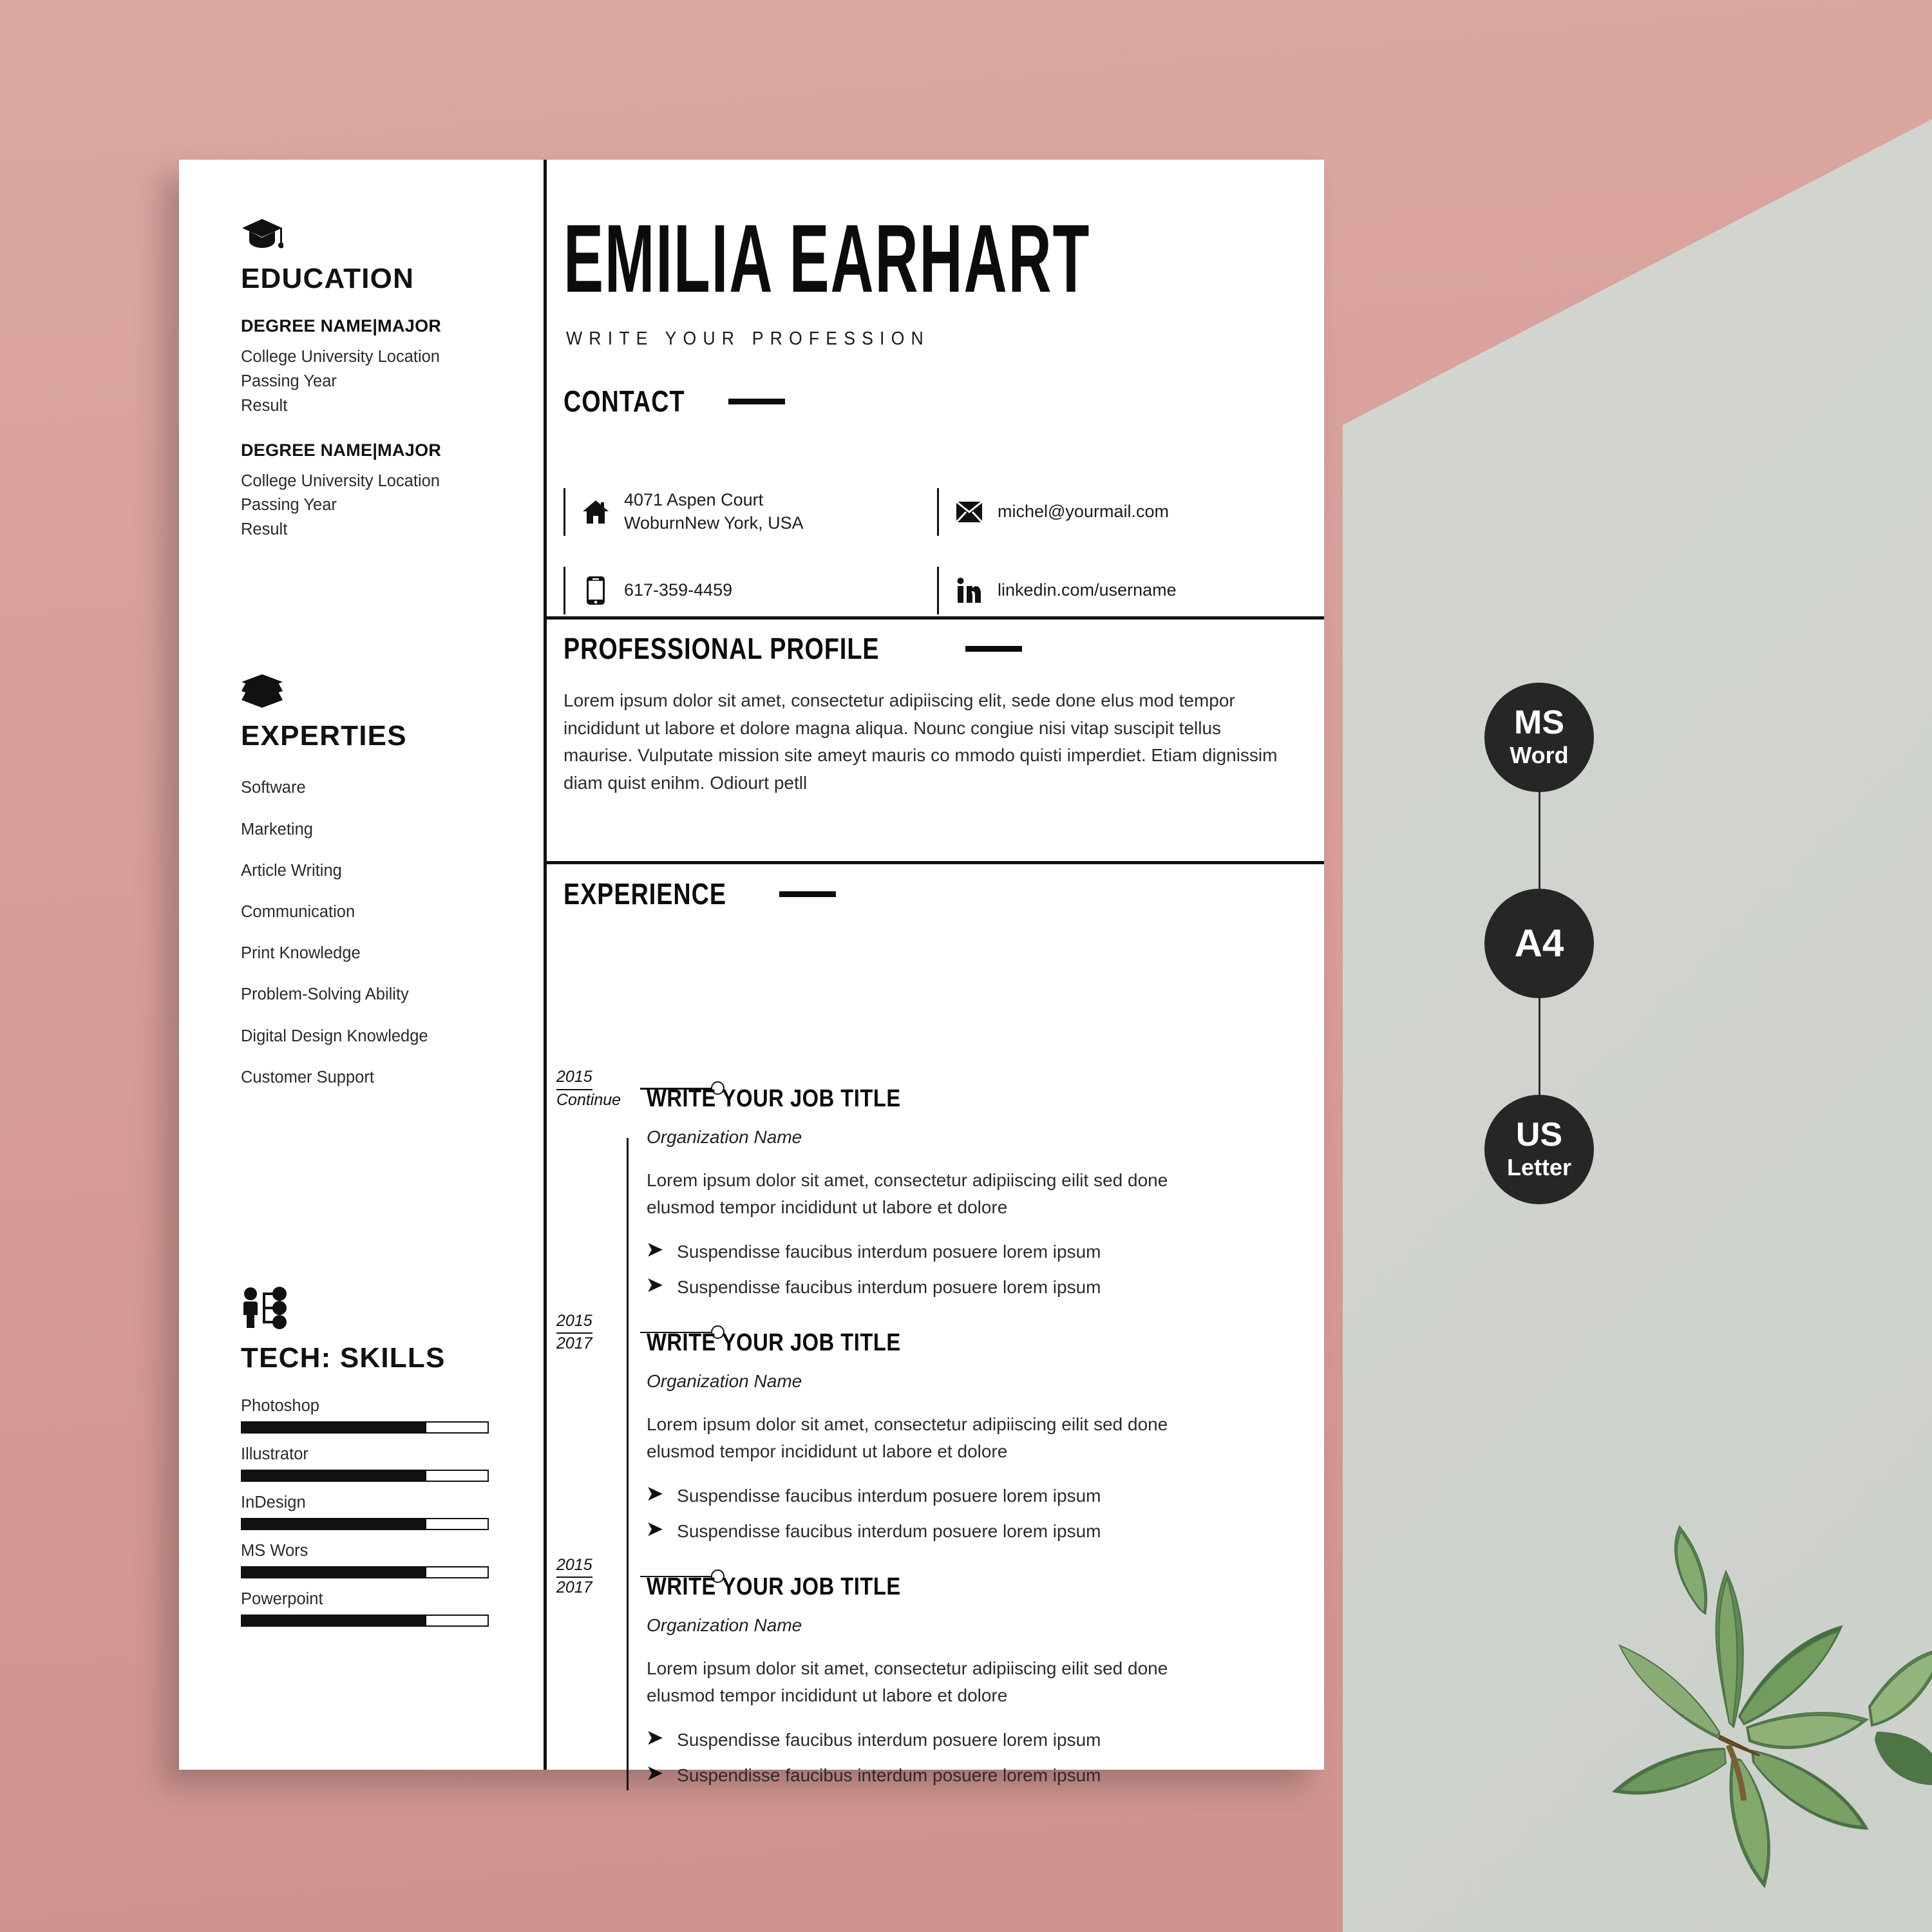 Image resolution: width=1932 pixels, height=1932 pixels. Describe the element at coordinates (750, 512) in the screenshot. I see `contact-item-address: 4071 Aspen Court WoburnNew York, USA` at that location.